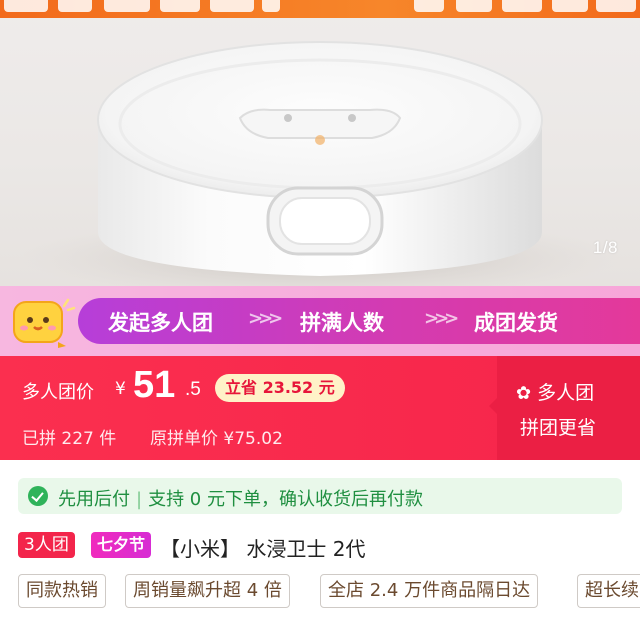 The width and height of the screenshot is (640, 640). Describe the element at coordinates (608, 591) in the screenshot. I see `feature-chip: 超长续` at that location.